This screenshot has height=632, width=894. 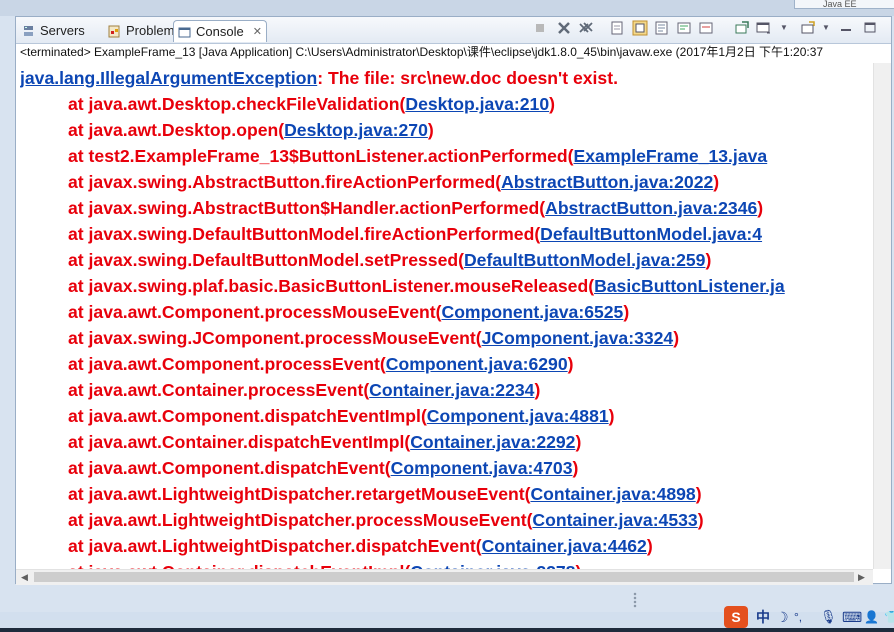 I want to click on skin-icon: 👕, so click(x=889, y=617).